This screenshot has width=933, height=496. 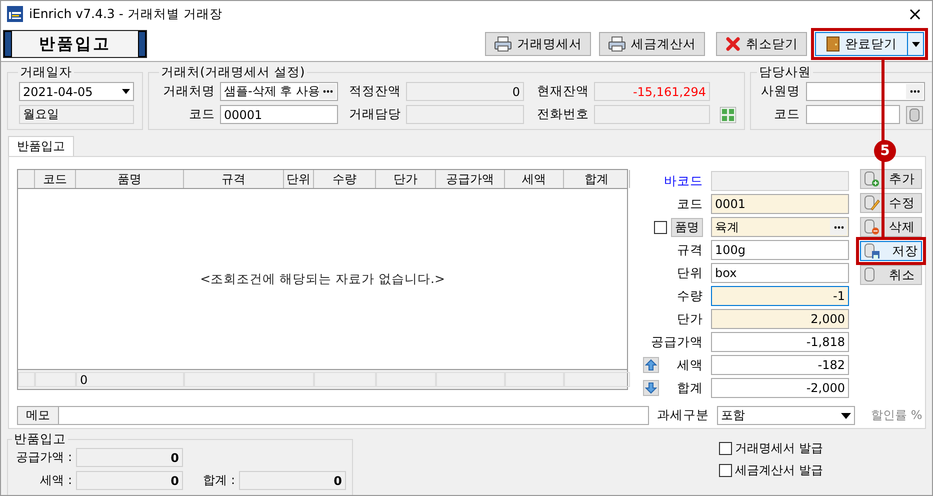 I want to click on x-icon, so click(x=733, y=44).